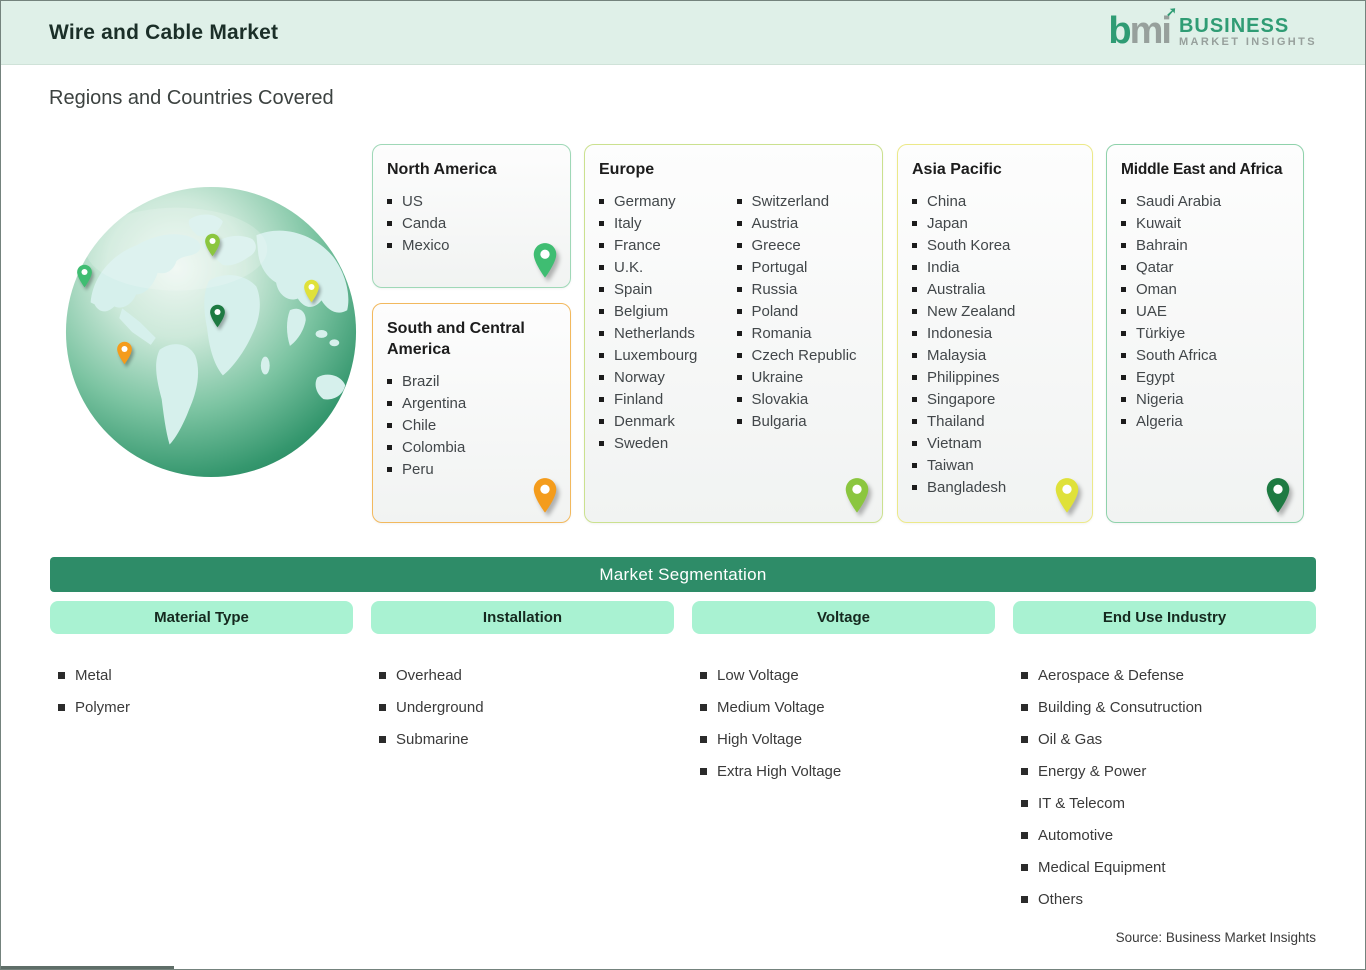 The height and width of the screenshot is (970, 1366). I want to click on country-label: Mexico, so click(426, 245).